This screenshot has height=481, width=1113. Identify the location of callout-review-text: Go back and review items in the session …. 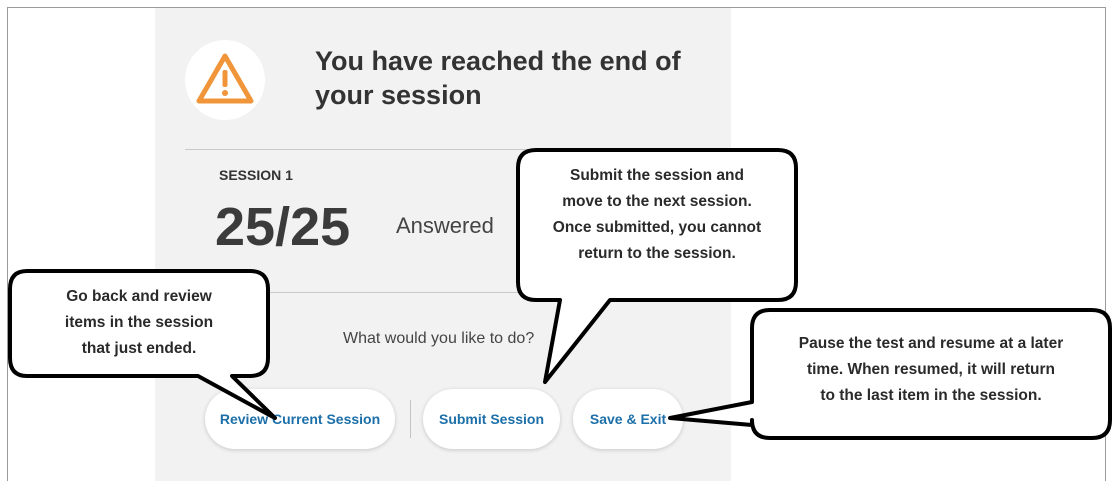
(139, 322).